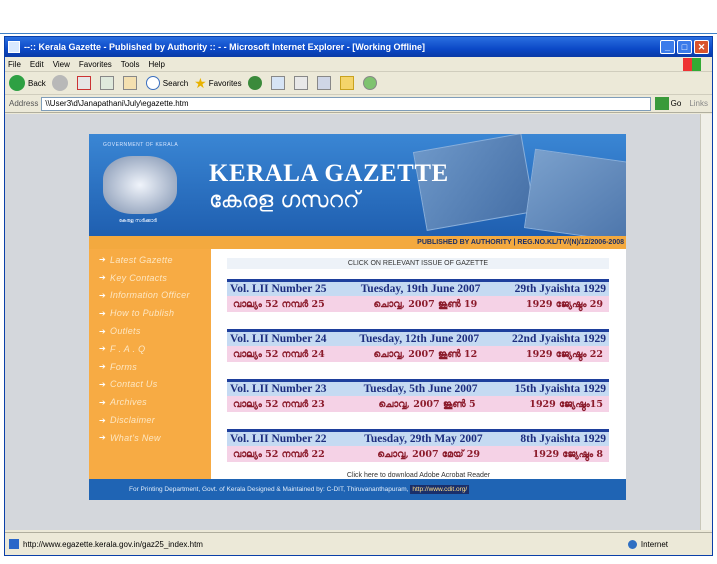 This screenshot has height=564, width=717. I want to click on history-button, so click(256, 83).